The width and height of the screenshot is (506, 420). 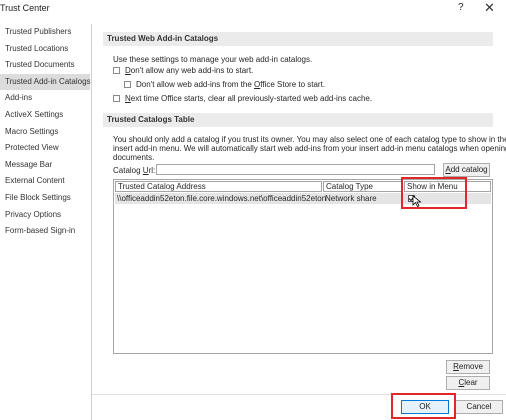 What do you see at coordinates (45, 181) in the screenshot?
I see `sidebar-item-external-content: External Content` at bounding box center [45, 181].